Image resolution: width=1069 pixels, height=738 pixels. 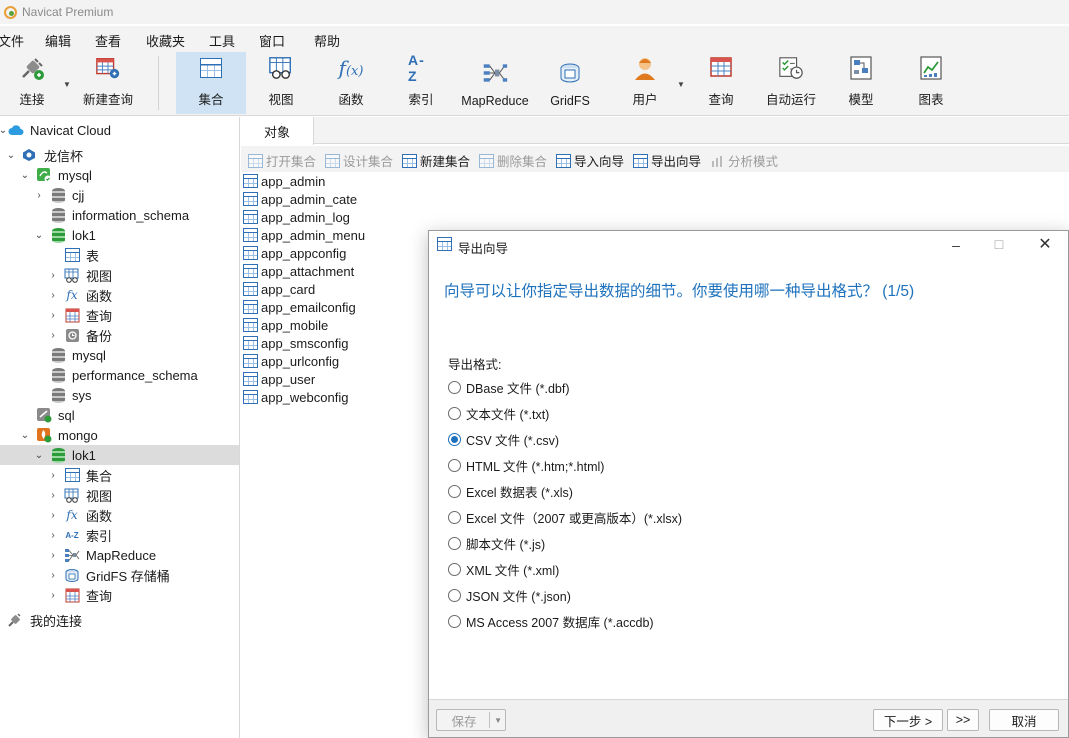 What do you see at coordinates (963, 720) in the screenshot?
I see `last-step-button: >>` at bounding box center [963, 720].